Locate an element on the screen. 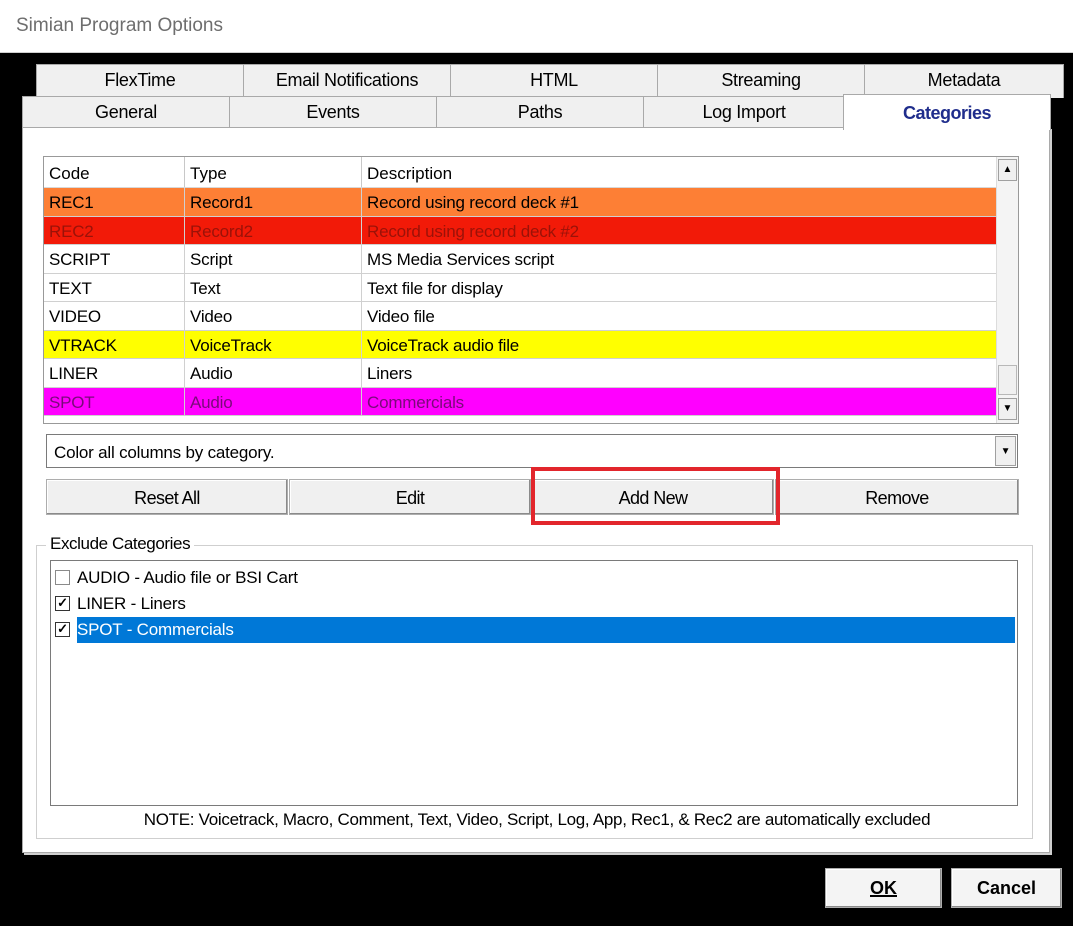  tab-categories: Categories is located at coordinates (947, 112).